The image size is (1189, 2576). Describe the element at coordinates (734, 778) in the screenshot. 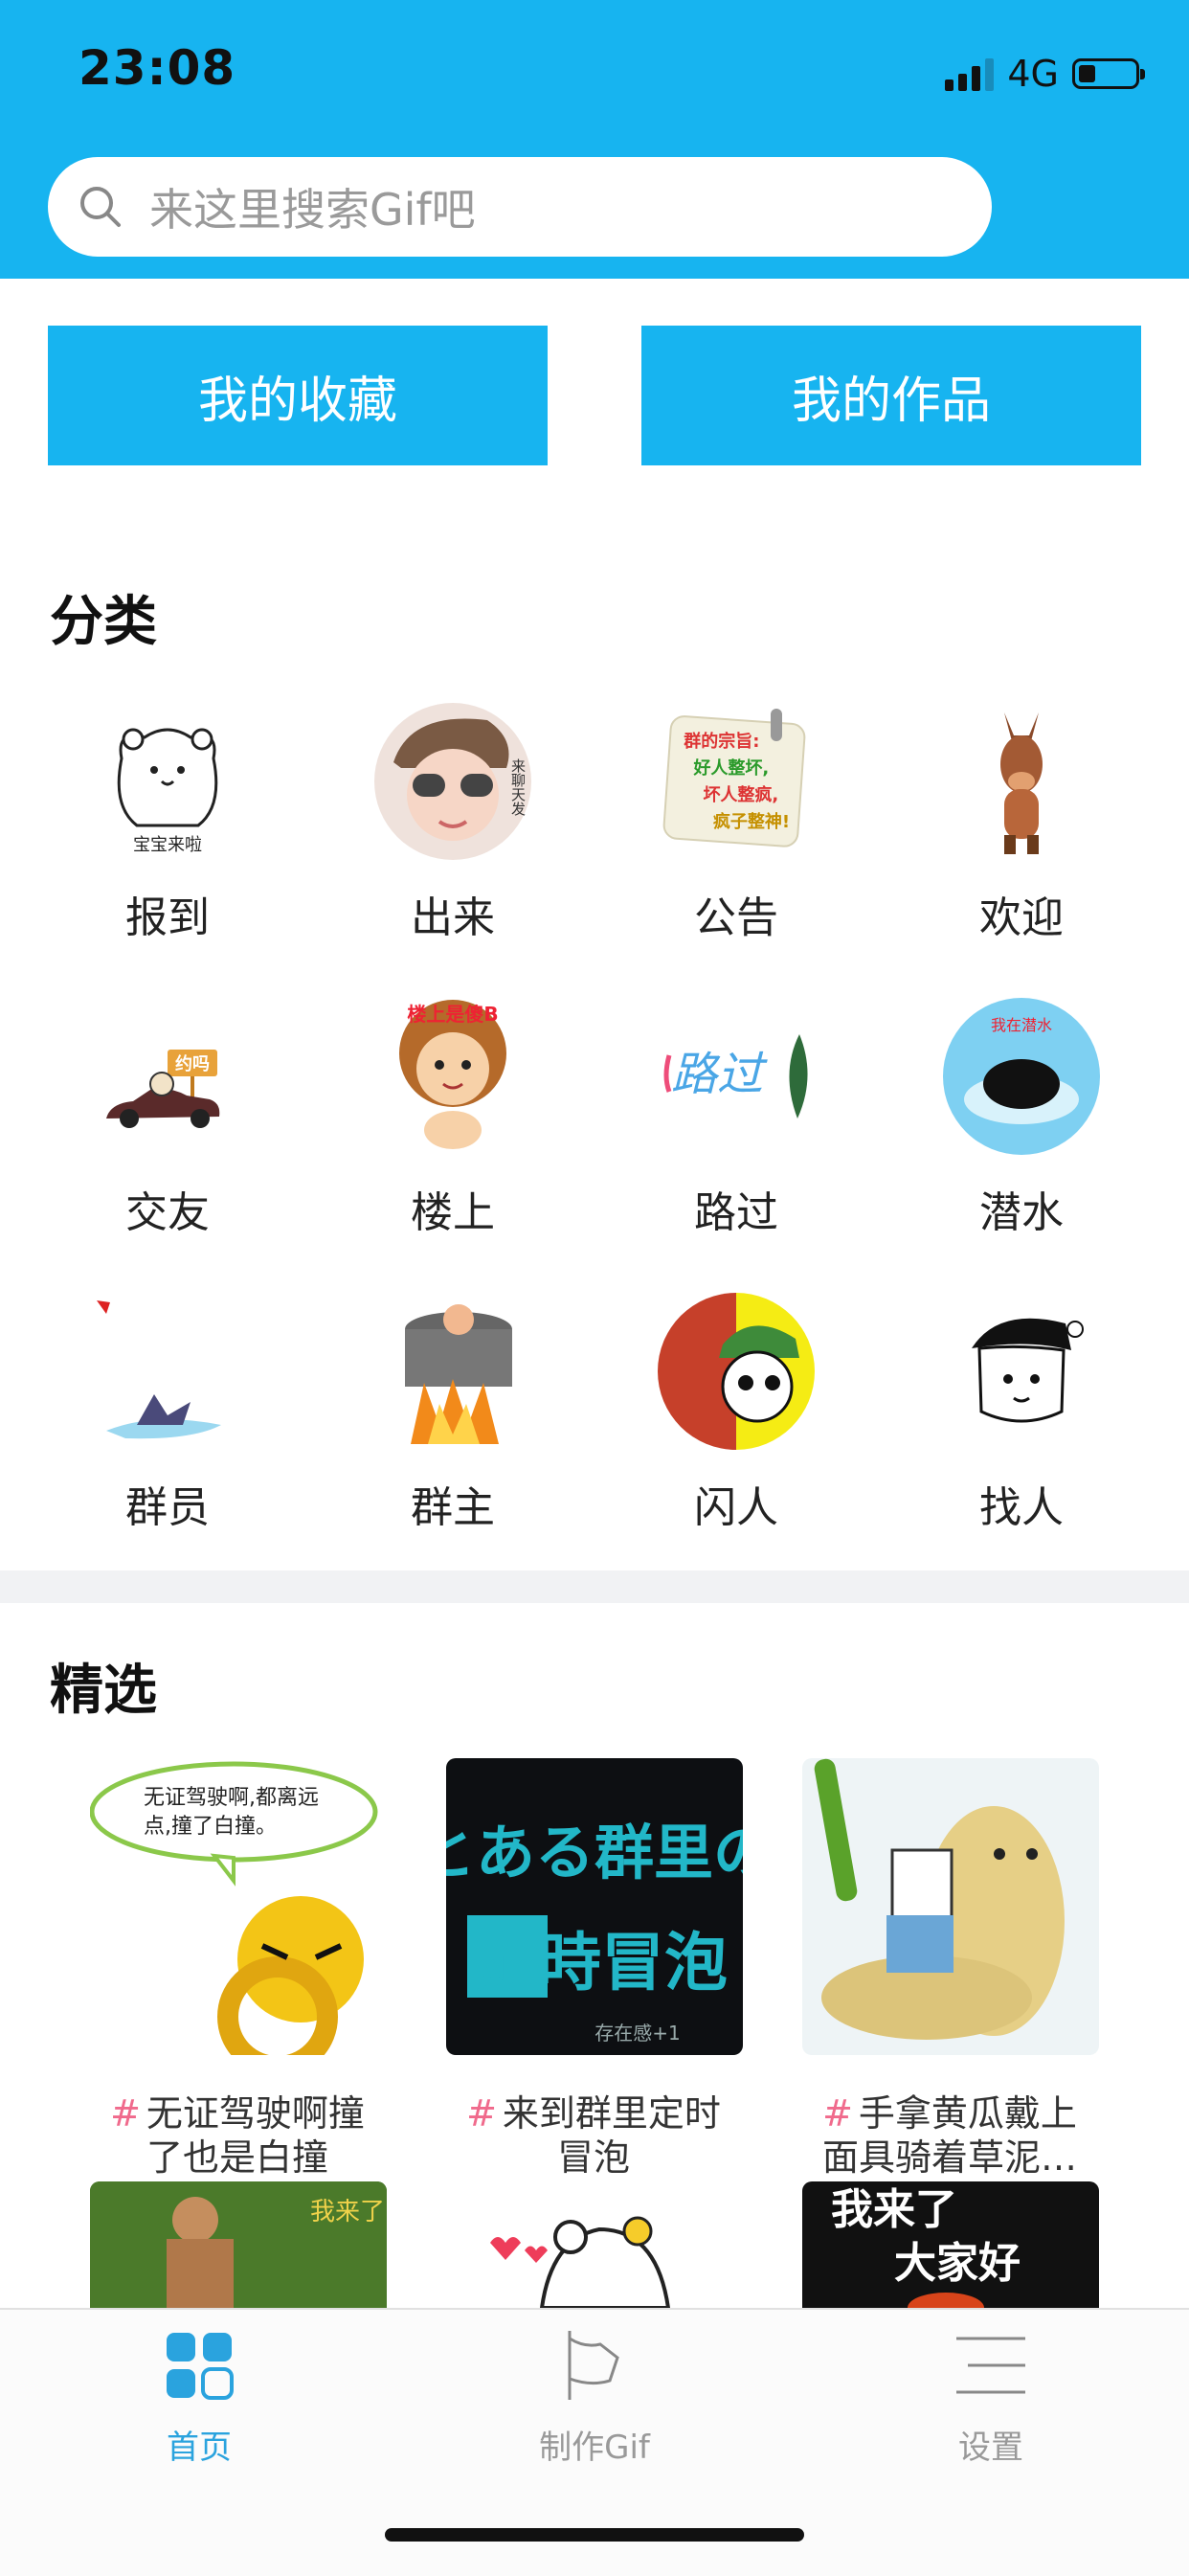

I see `notice-icon: 群的宗旨: 好人整坏, 坏人整疯, 疯子整神!` at that location.